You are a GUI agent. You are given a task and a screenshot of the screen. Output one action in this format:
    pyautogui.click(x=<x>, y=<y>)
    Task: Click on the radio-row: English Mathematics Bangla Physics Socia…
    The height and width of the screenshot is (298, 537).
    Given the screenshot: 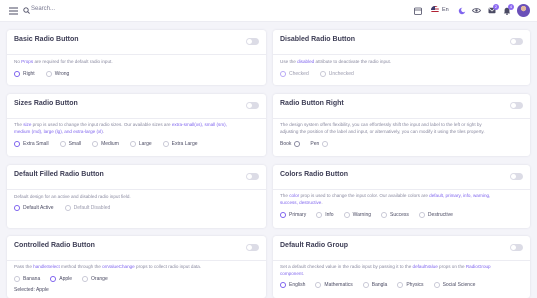 What is the action you would take?
    pyautogui.click(x=377, y=285)
    